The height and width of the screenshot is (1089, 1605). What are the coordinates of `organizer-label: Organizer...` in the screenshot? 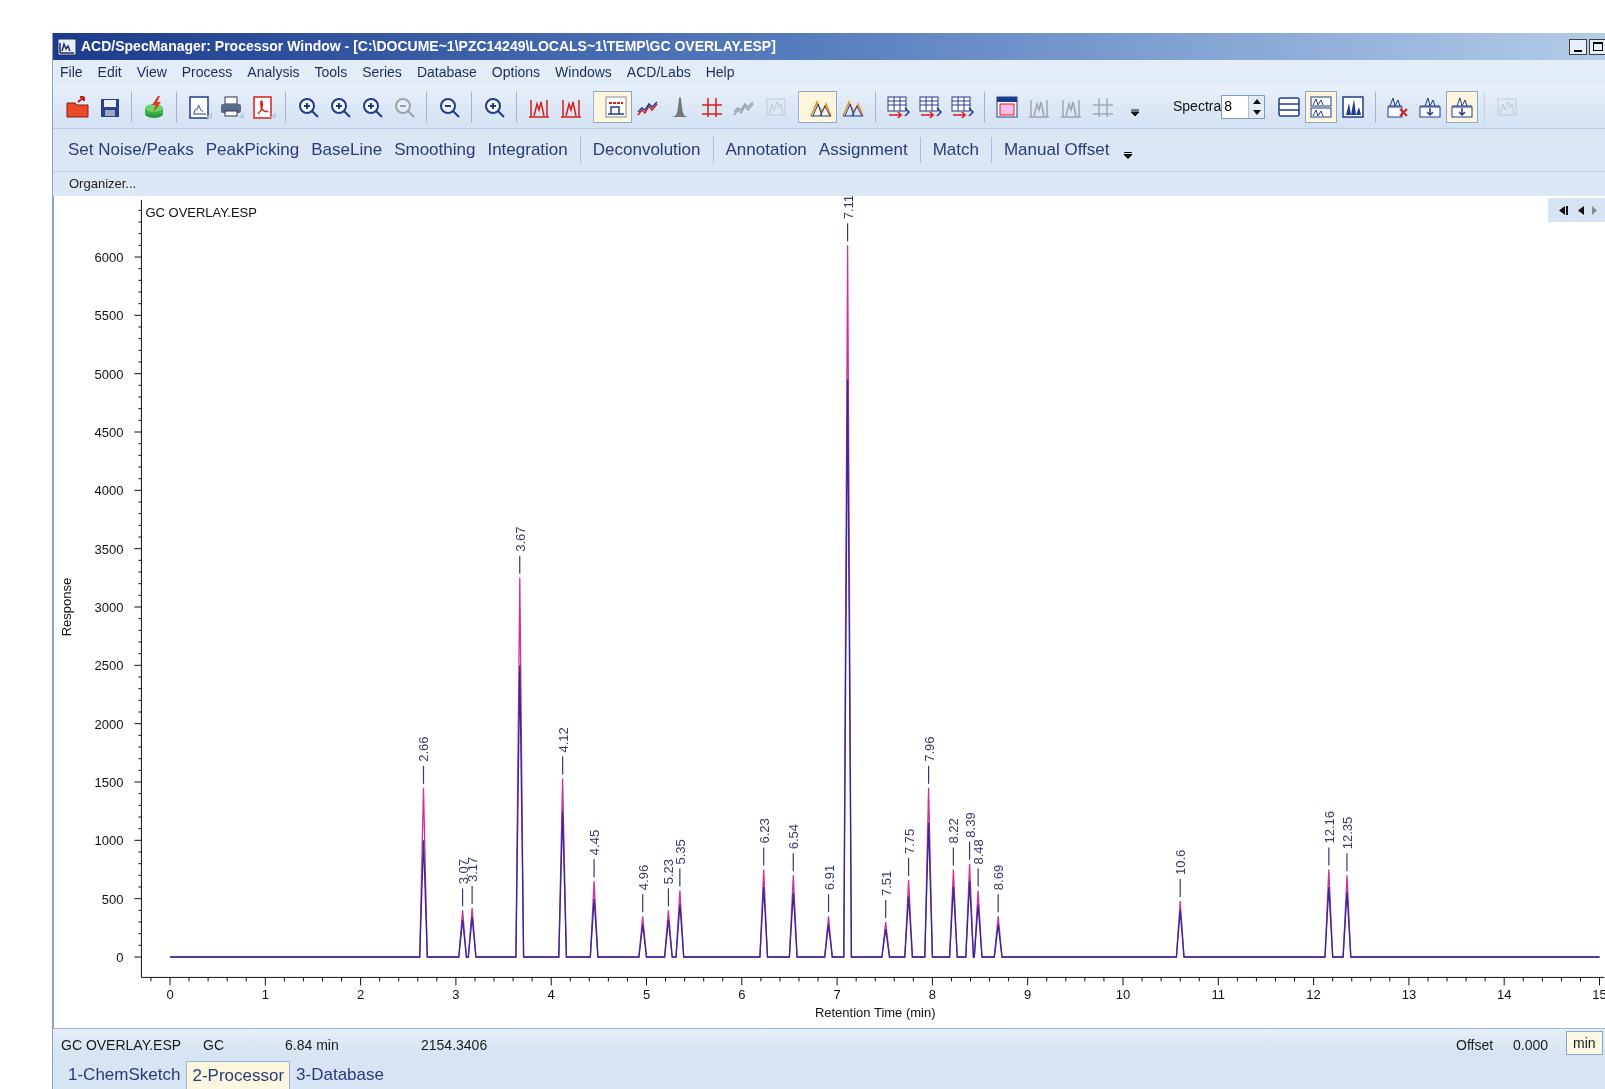 It's located at (103, 184).